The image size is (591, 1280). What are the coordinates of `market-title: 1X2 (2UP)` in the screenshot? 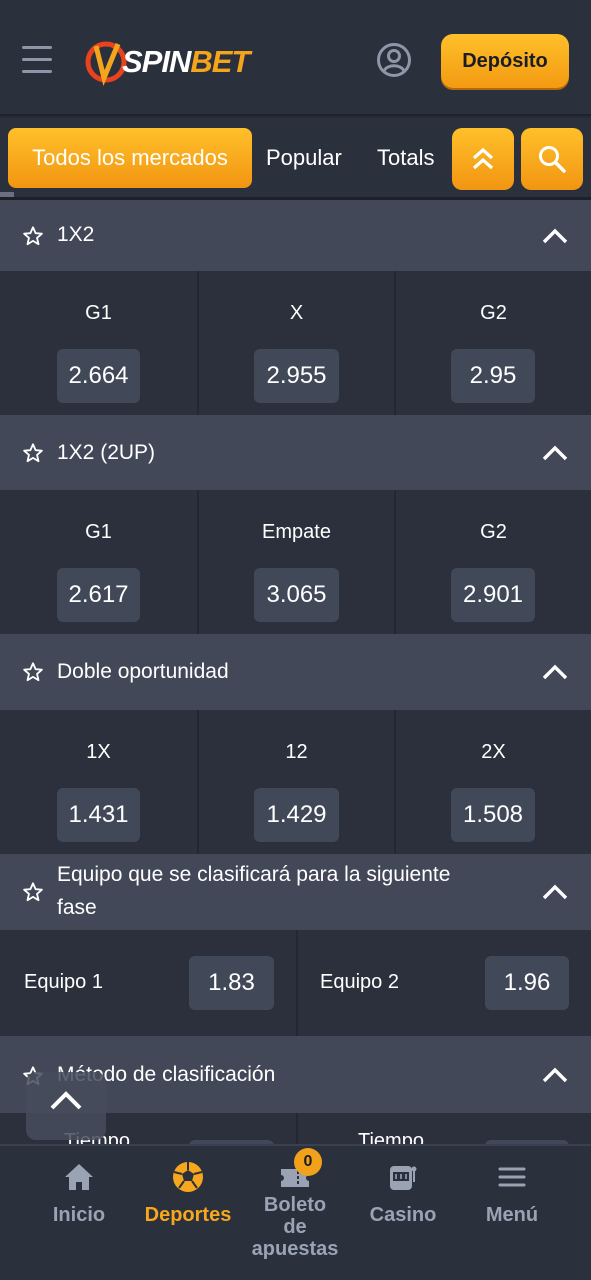 It's located at (106, 452).